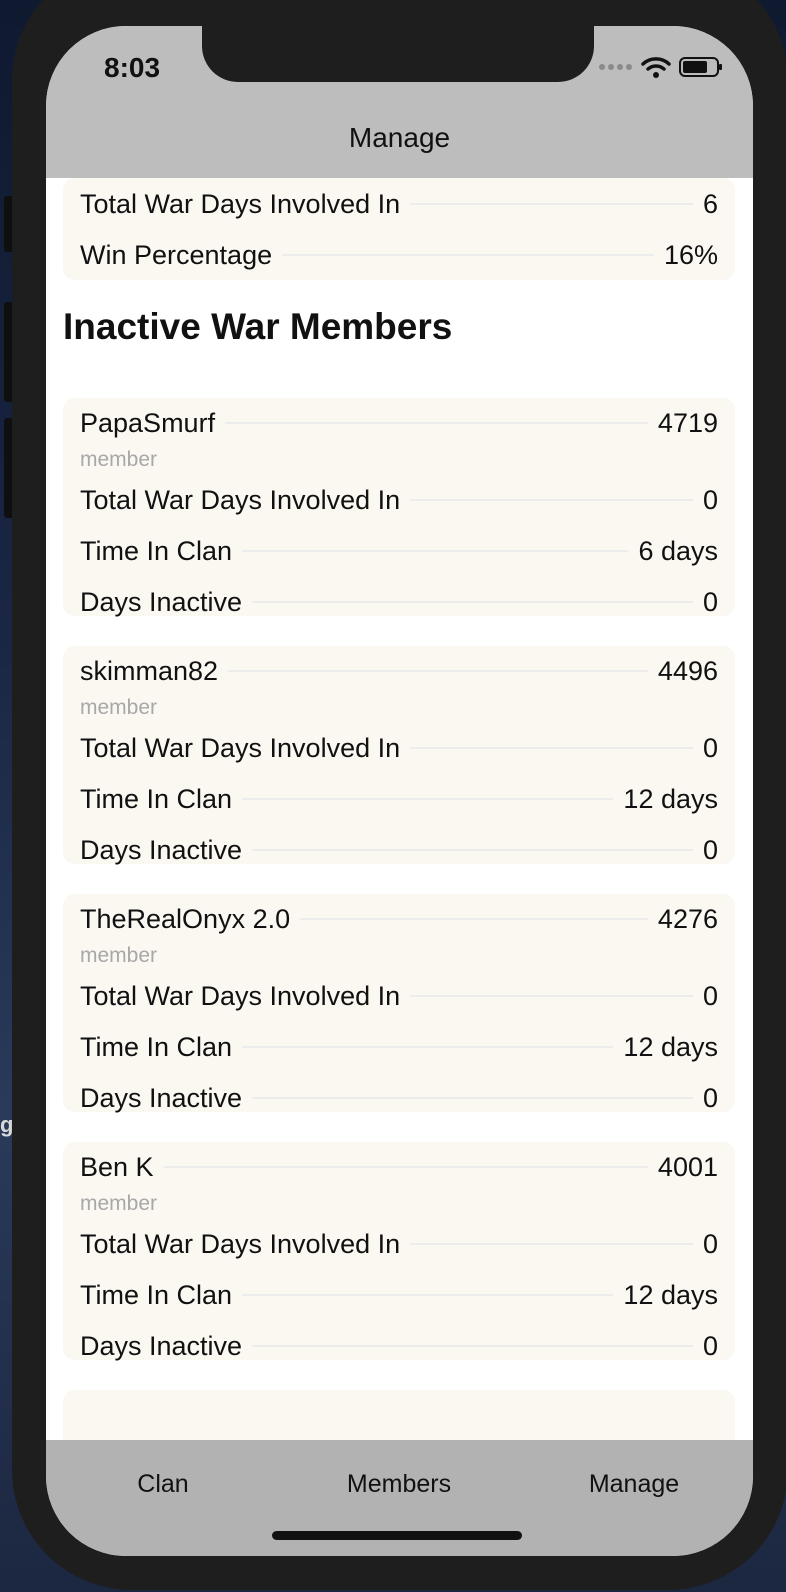  What do you see at coordinates (163, 1484) in the screenshot?
I see `tab-clan: Clan` at bounding box center [163, 1484].